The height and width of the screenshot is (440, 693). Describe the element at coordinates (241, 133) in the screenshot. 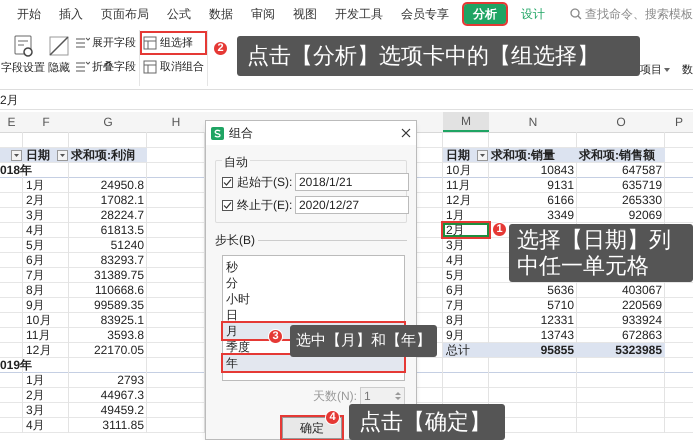

I see `dialog-title: 组合` at that location.